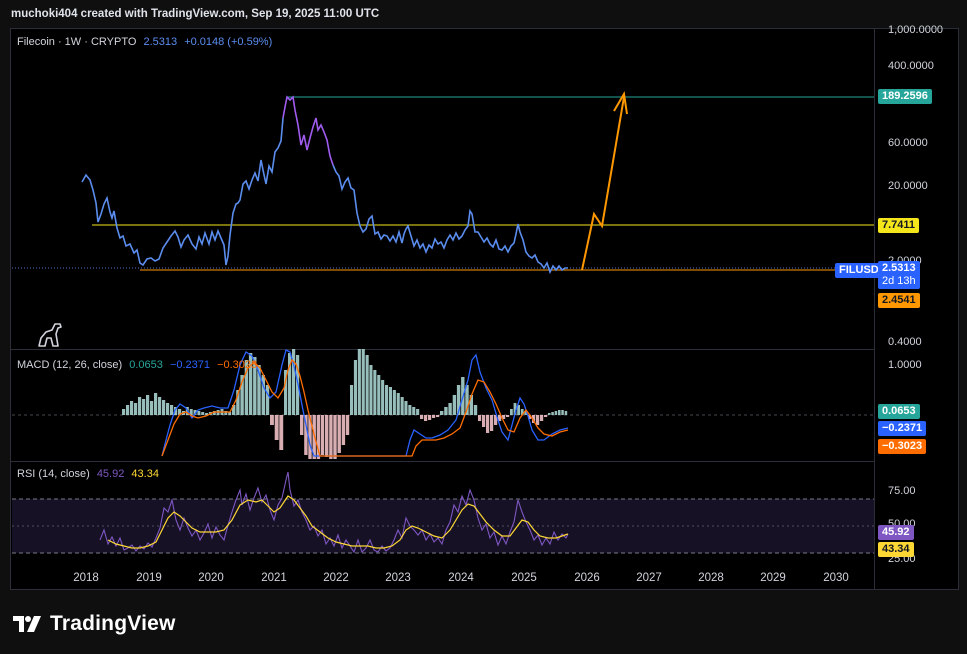  I want to click on rsi-value: 45.92, so click(110, 474).